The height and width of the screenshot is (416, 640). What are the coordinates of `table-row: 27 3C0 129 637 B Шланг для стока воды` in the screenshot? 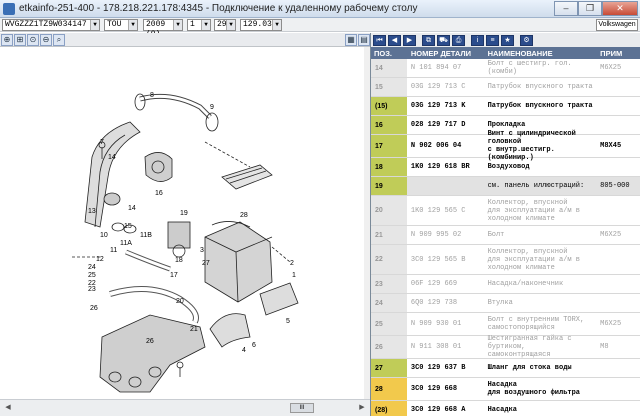 It's located at (505, 368).